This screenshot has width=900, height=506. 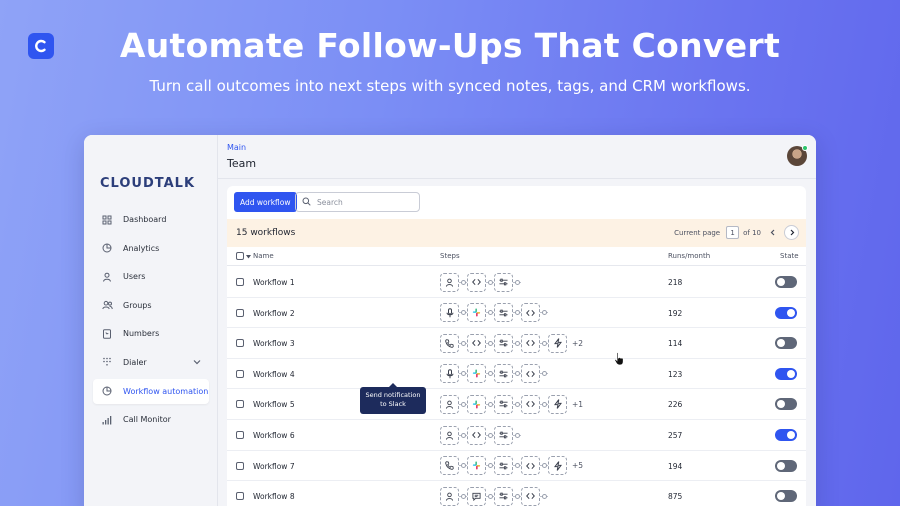 What do you see at coordinates (791, 232) in the screenshot?
I see `next-page-button` at bounding box center [791, 232].